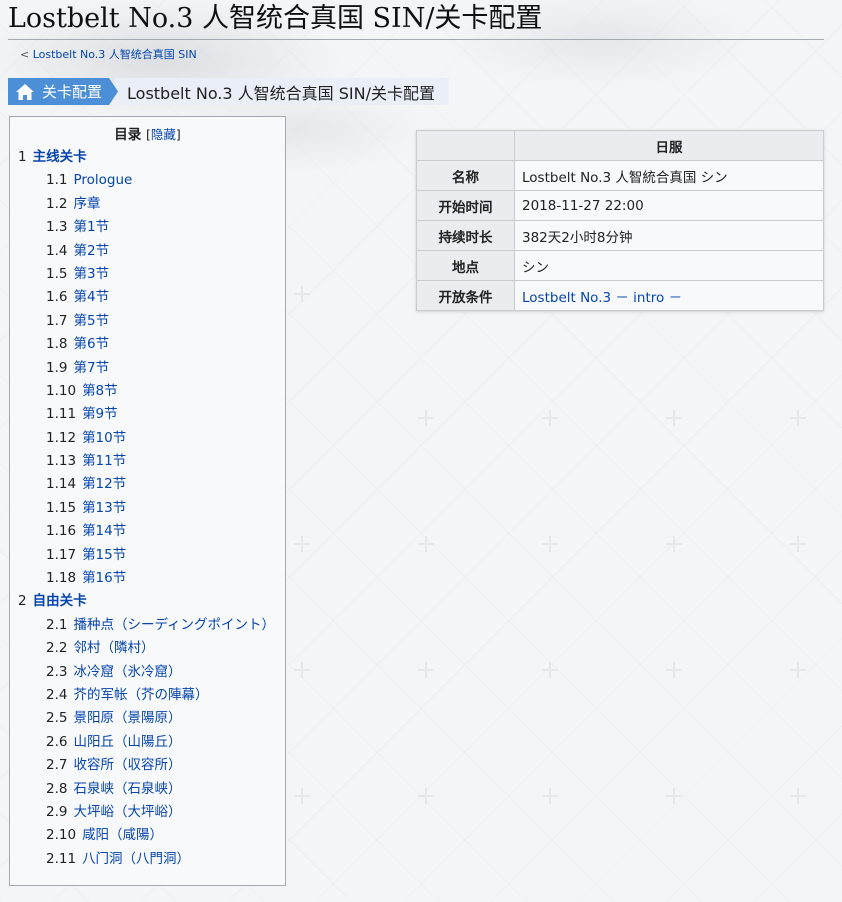  Describe the element at coordinates (136, 859) in the screenshot. I see `toc-link: 八门洞（八門洞）` at that location.